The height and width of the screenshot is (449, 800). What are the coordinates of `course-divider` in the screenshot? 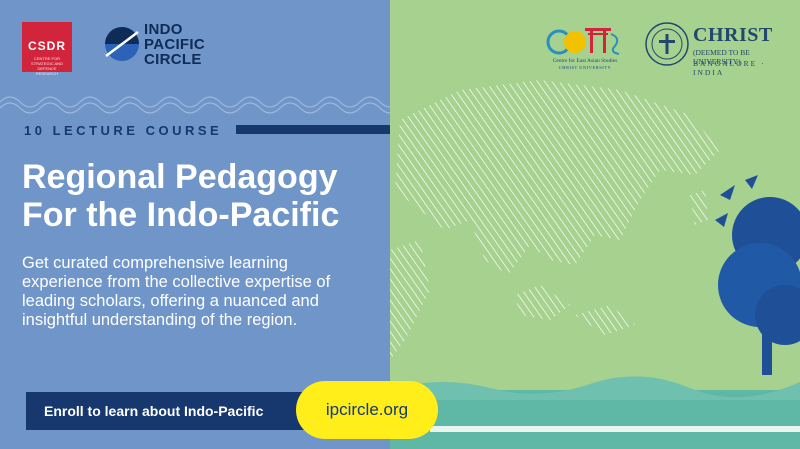 It's located at (313, 129).